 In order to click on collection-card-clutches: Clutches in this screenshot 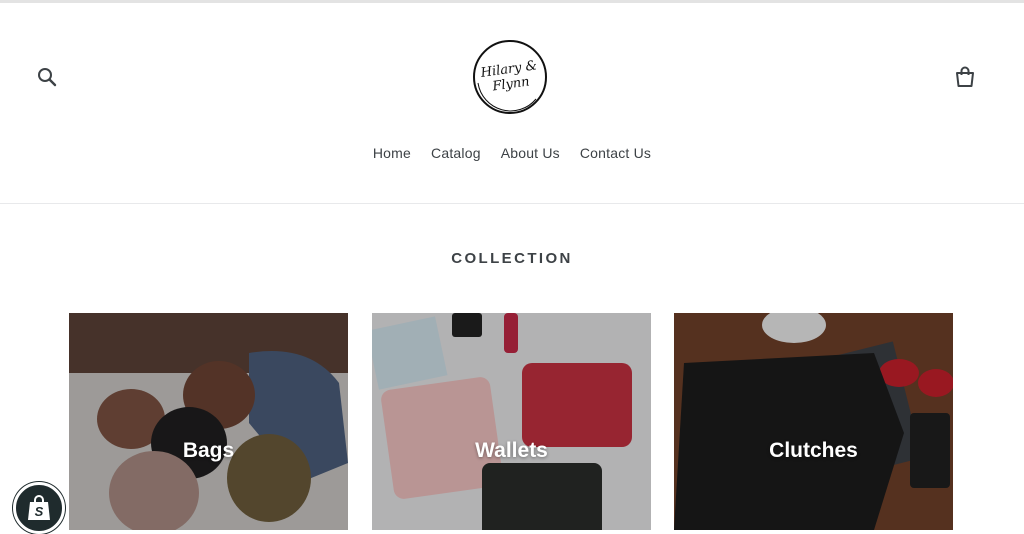, I will do `click(813, 421)`.